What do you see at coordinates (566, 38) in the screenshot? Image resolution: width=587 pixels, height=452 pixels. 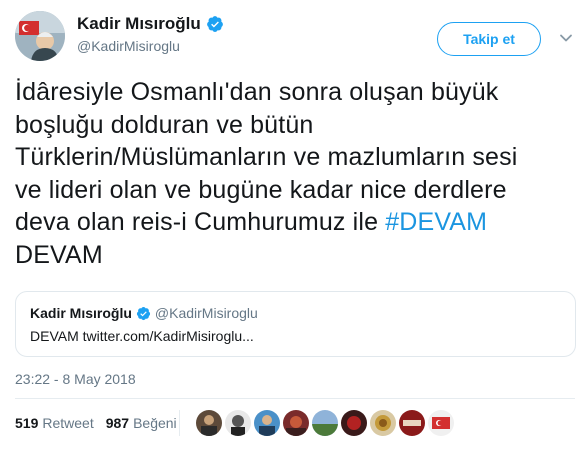 I see `chevron-down-icon` at bounding box center [566, 38].